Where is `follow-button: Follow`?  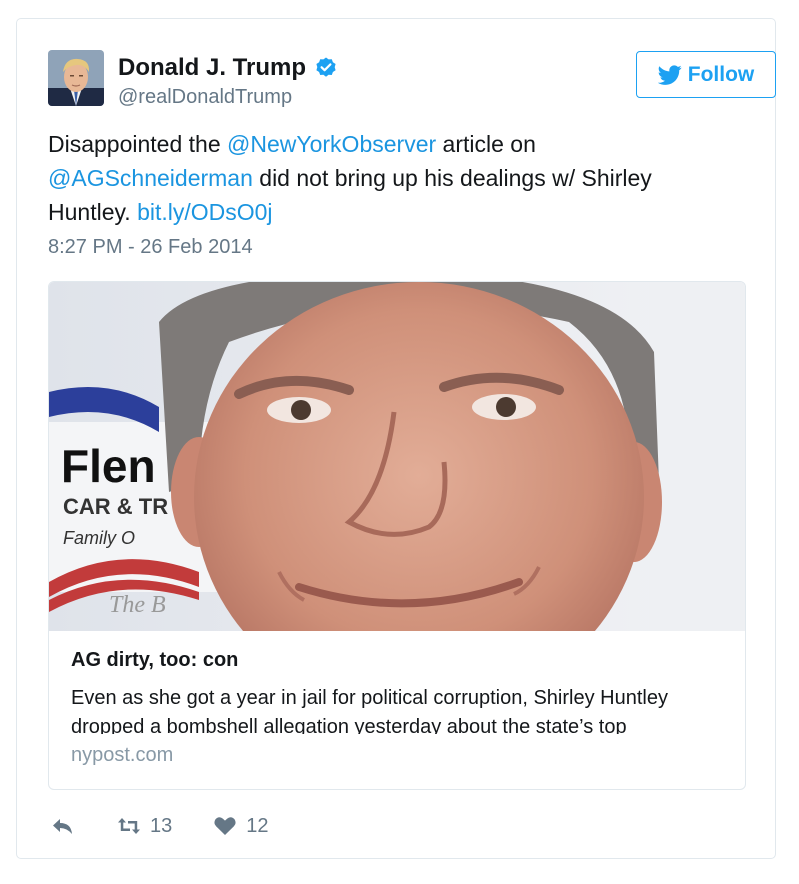
follow-button: Follow is located at coordinates (706, 74).